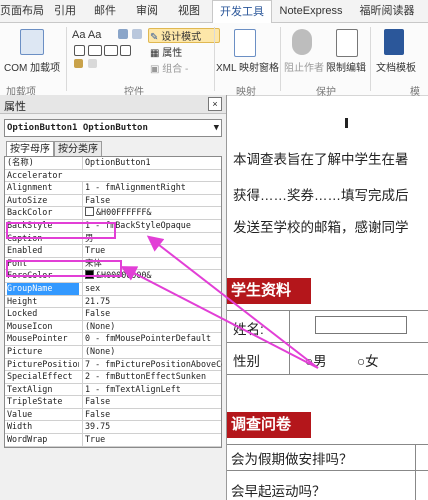 This screenshot has width=428, height=500. What do you see at coordinates (35, 401) in the screenshot?
I see `property-name: TripleState` at bounding box center [35, 401].